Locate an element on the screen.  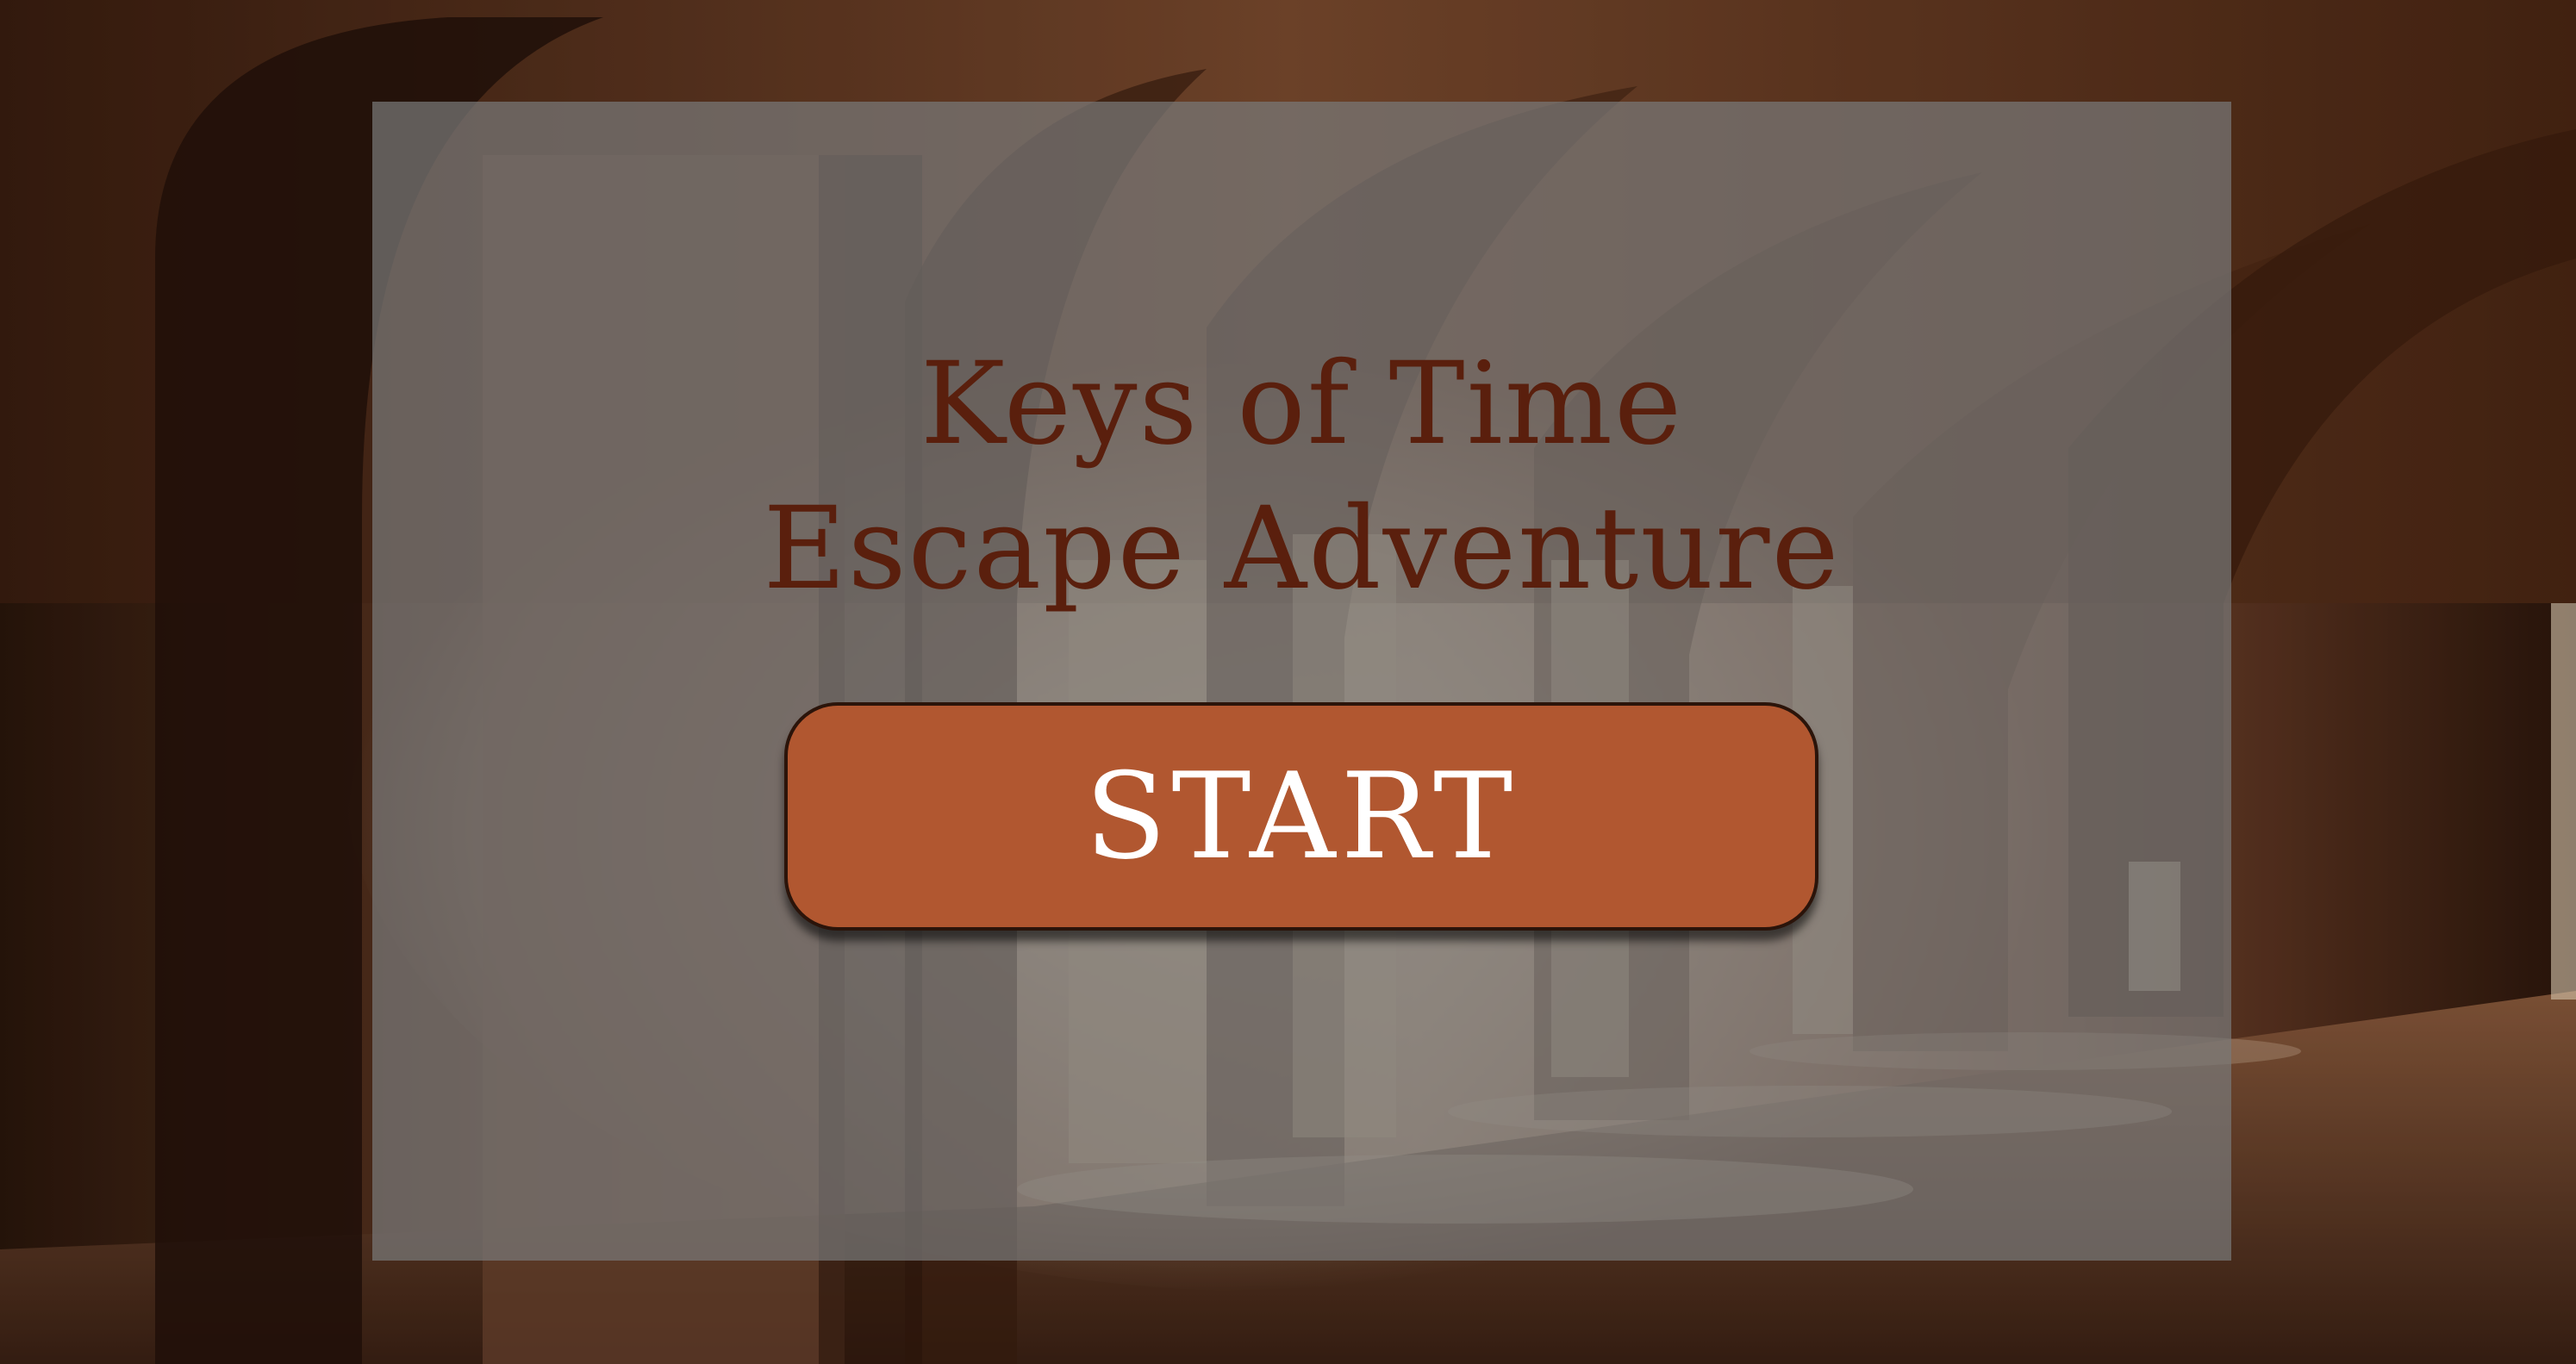
start-button: START is located at coordinates (1301, 816).